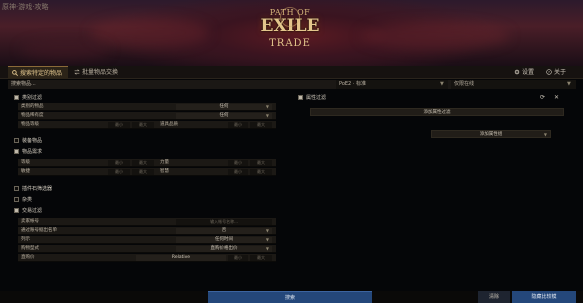 The image size is (583, 303). I want to click on quality-min-input: 最小, so click(238, 125).